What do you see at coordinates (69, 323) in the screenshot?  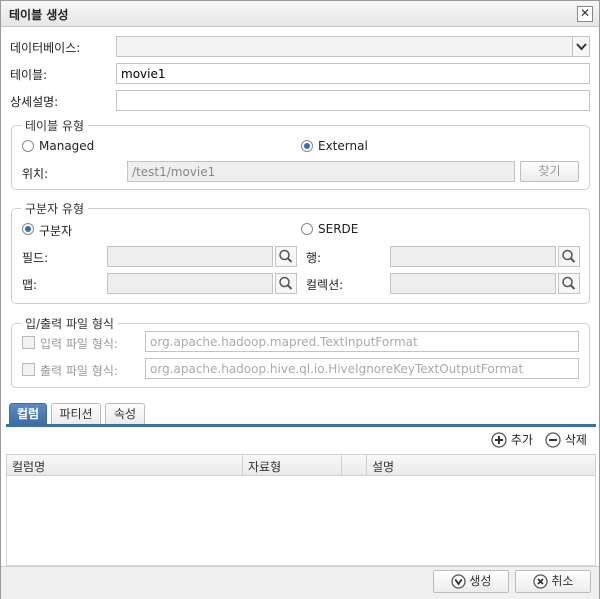 I see `io-format-legend: 입/출력 파일 형식` at bounding box center [69, 323].